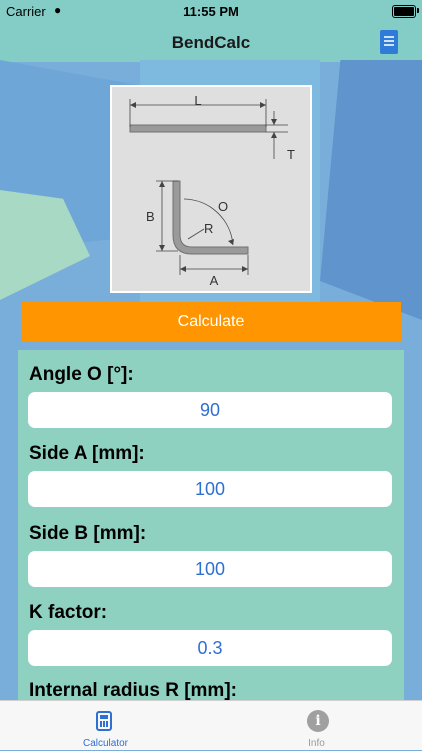 This screenshot has width=422, height=751. Describe the element at coordinates (371, 190) in the screenshot. I see `background-shape-right` at that location.